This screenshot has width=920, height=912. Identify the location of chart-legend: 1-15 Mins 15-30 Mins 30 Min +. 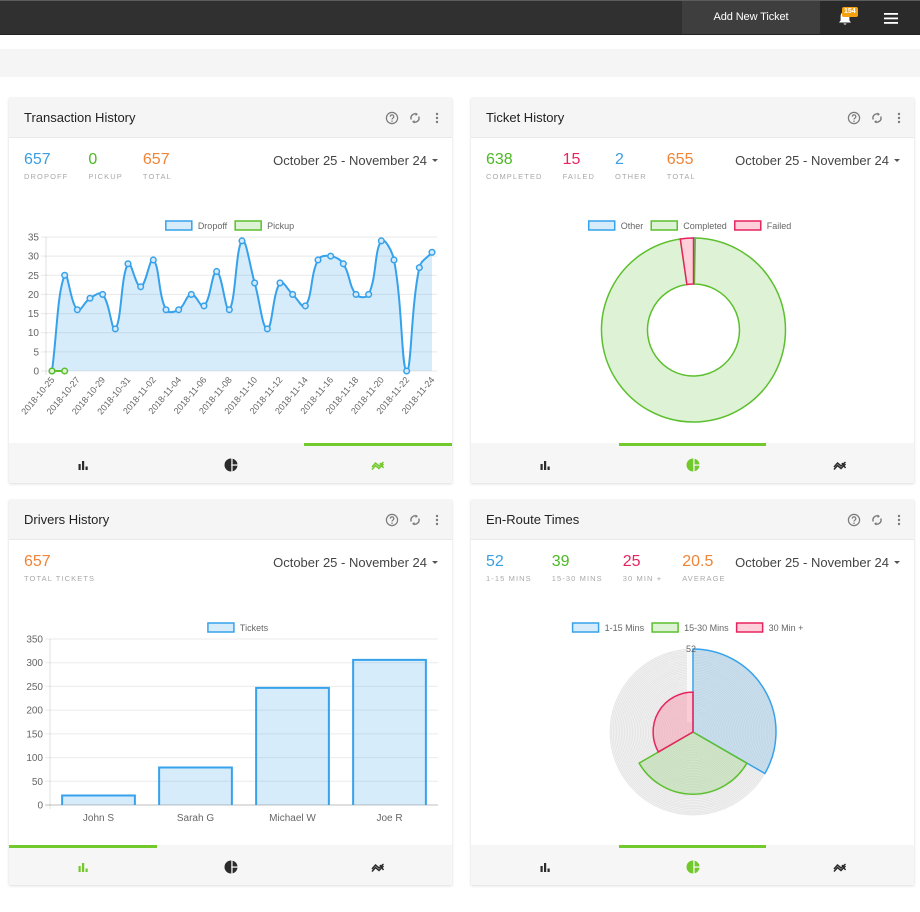
(687, 627).